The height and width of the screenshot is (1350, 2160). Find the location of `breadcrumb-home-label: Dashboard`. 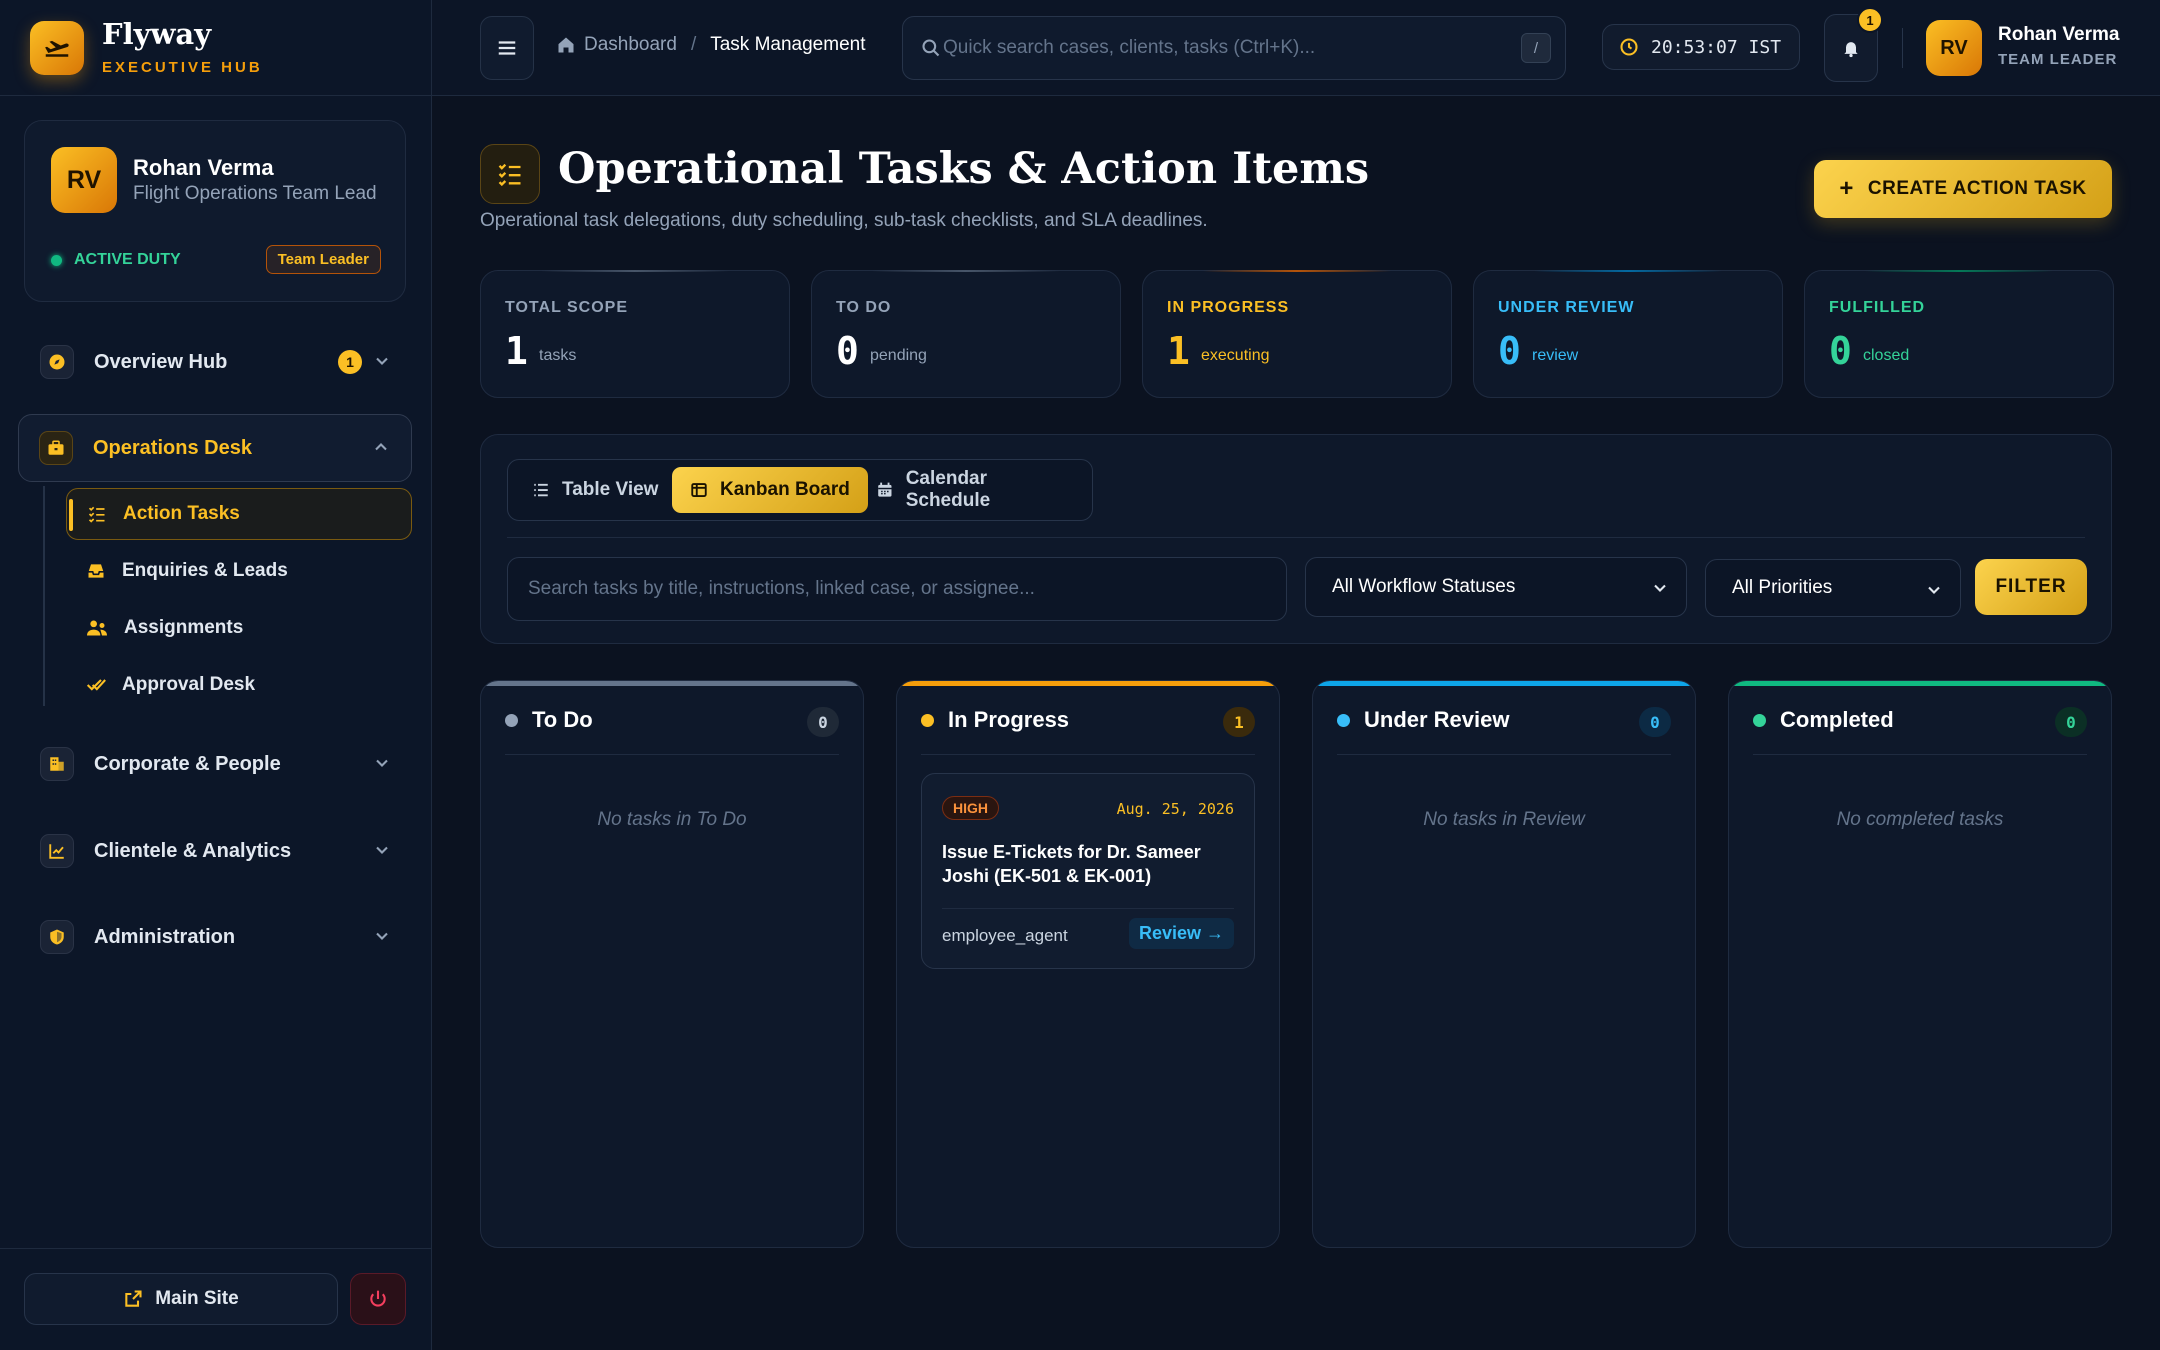

breadcrumb-home-label: Dashboard is located at coordinates (630, 44).